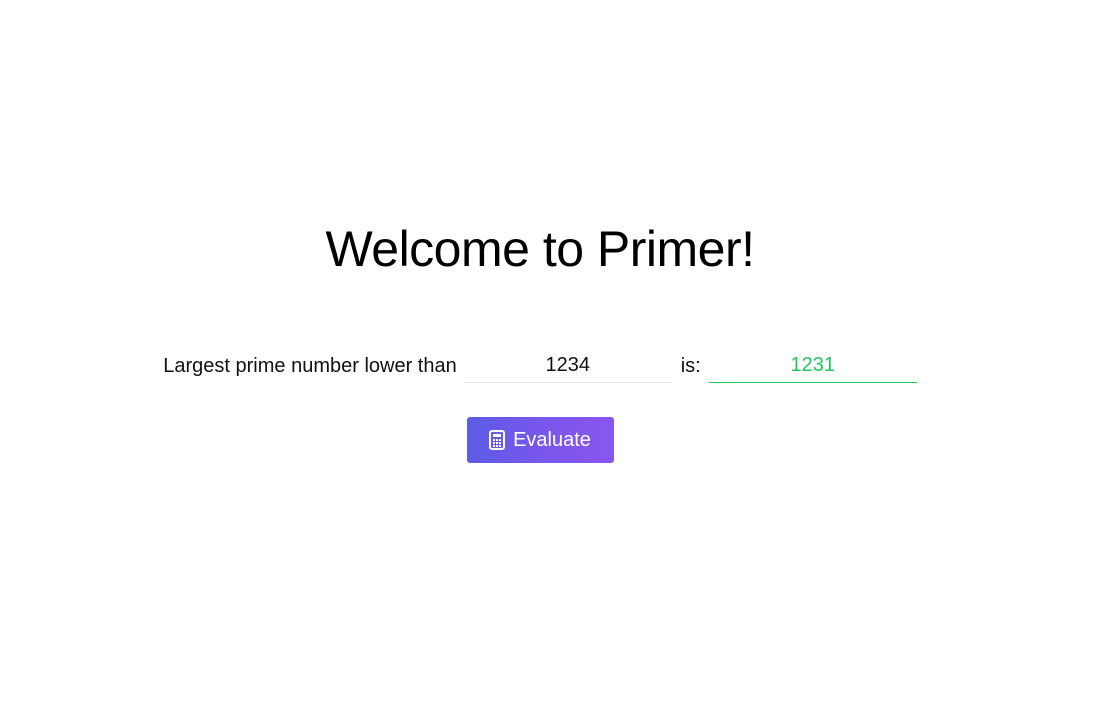 The image size is (1102, 726). What do you see at coordinates (497, 440) in the screenshot?
I see `calculator-icon` at bounding box center [497, 440].